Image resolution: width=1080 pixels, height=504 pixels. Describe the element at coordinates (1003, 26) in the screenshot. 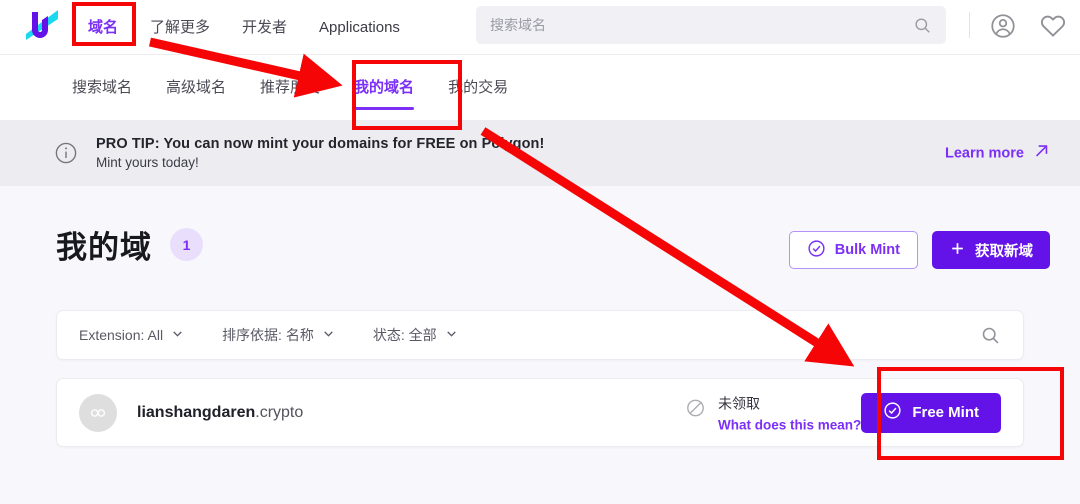

I see `account-icon` at that location.